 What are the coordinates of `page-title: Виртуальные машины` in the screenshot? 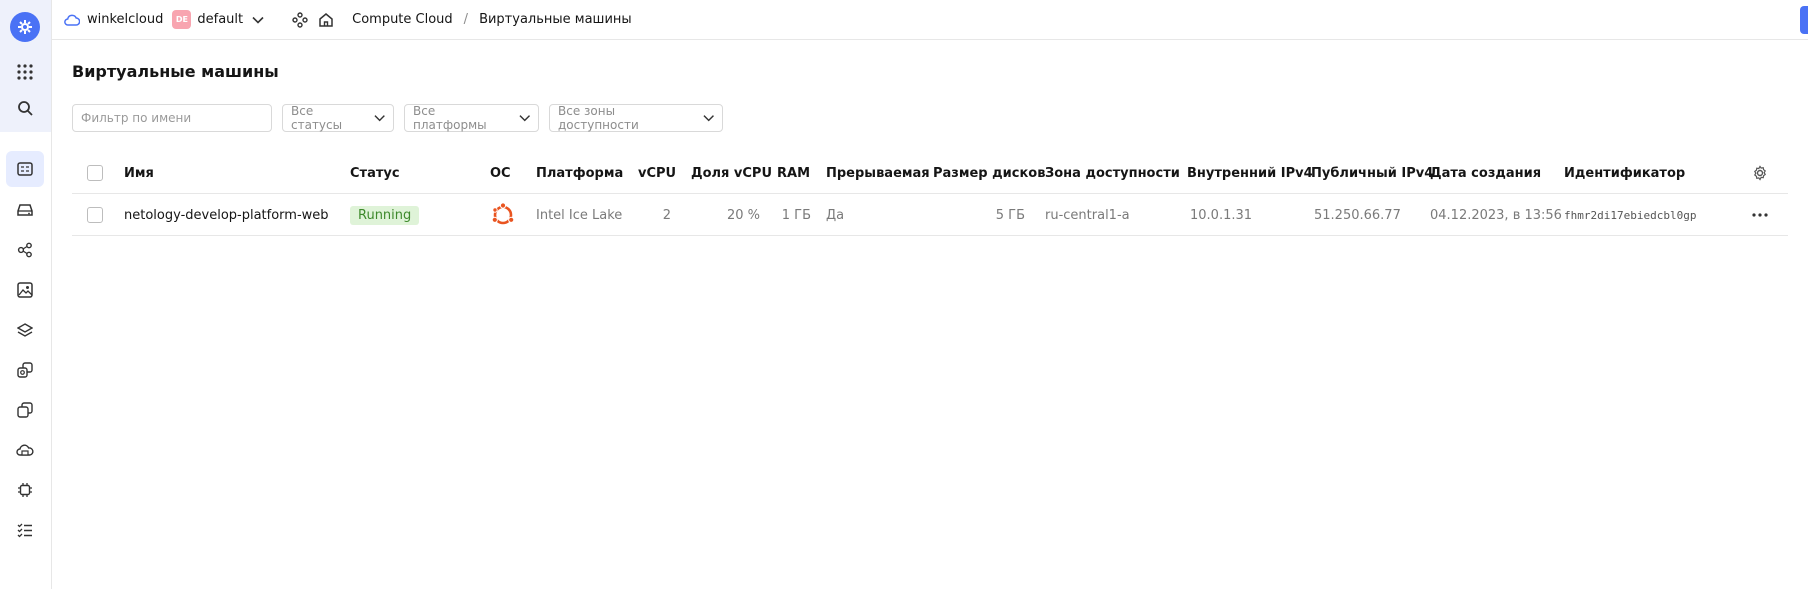 It's located at (175, 71).